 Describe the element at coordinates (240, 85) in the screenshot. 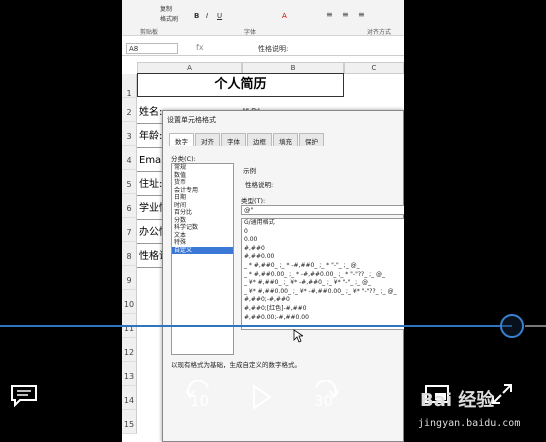

I see `resume-title-cell: 个人简历` at that location.